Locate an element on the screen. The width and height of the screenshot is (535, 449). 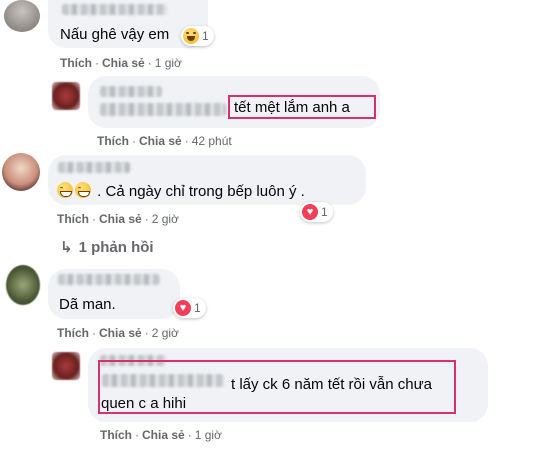
reply-arrow-icon: ↳ is located at coordinates (66, 247).